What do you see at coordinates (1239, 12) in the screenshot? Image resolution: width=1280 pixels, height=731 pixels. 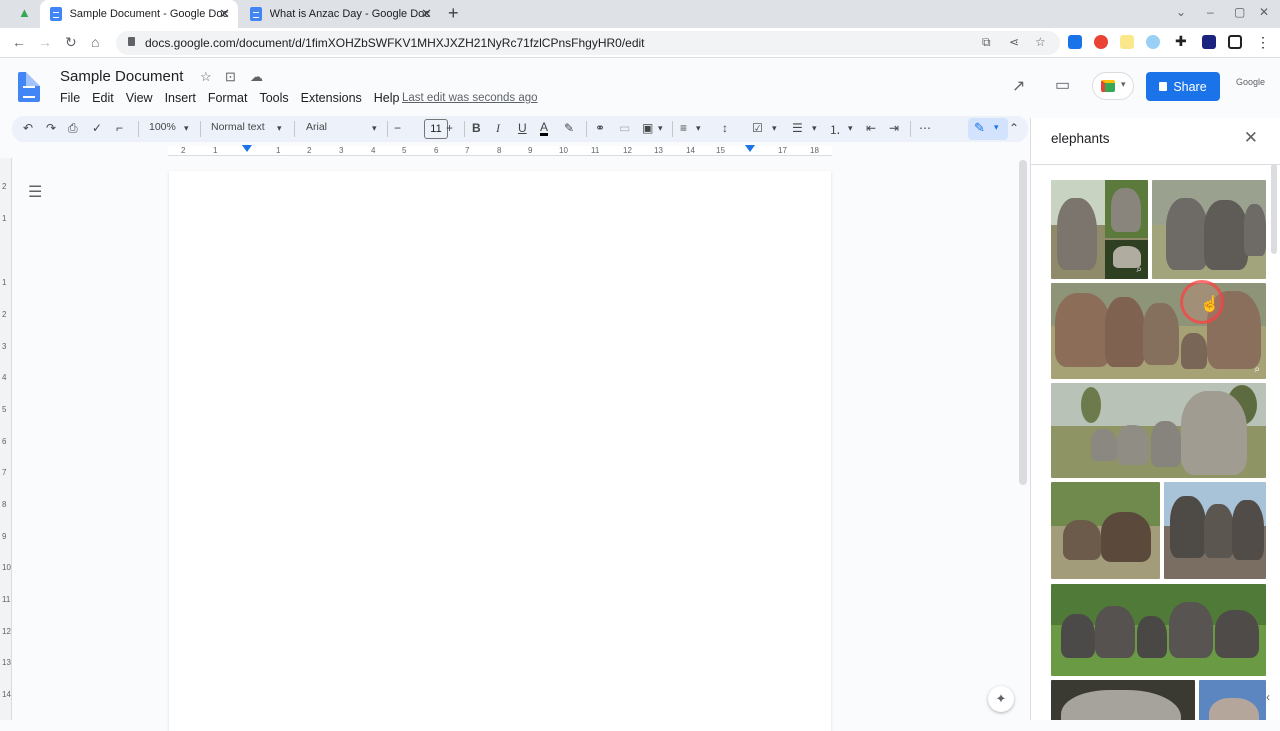 I see `maximize-icon: ▢` at bounding box center [1239, 12].